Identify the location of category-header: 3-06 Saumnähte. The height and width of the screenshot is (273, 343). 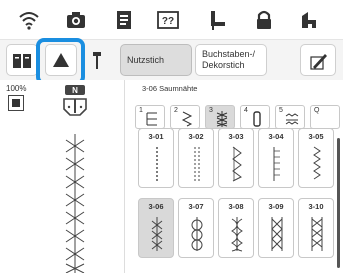
(170, 88).